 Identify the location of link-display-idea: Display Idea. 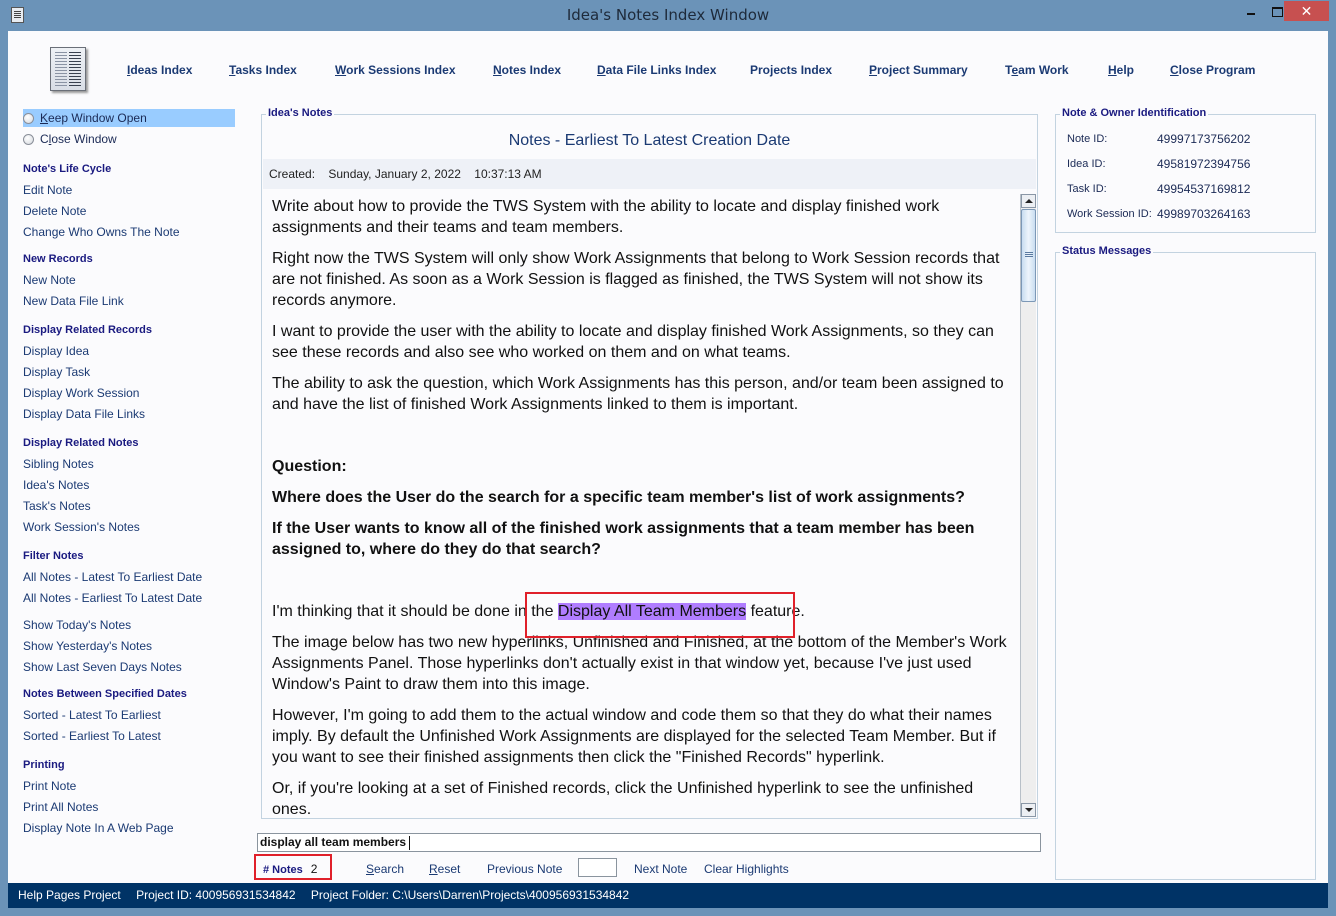
(56, 351).